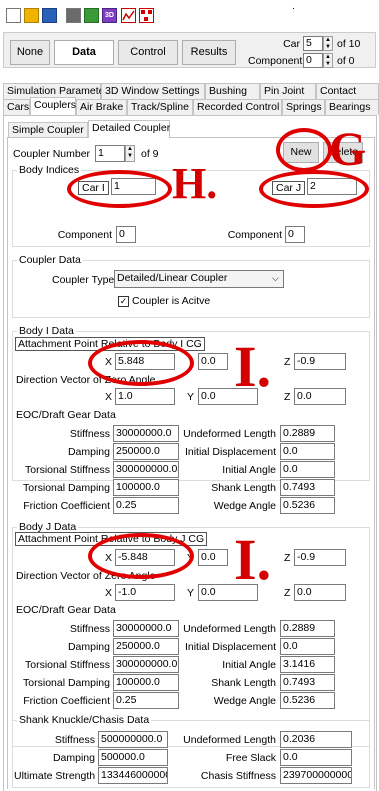 The height and width of the screenshot is (791, 379). Describe the element at coordinates (287, 558) in the screenshot. I see `body-j-attach-z-label: Z` at that location.